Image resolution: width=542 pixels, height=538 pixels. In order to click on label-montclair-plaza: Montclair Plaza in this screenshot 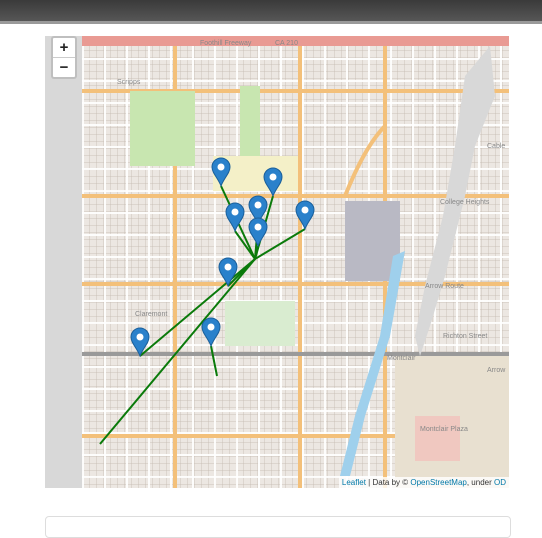, I will do `click(444, 429)`.